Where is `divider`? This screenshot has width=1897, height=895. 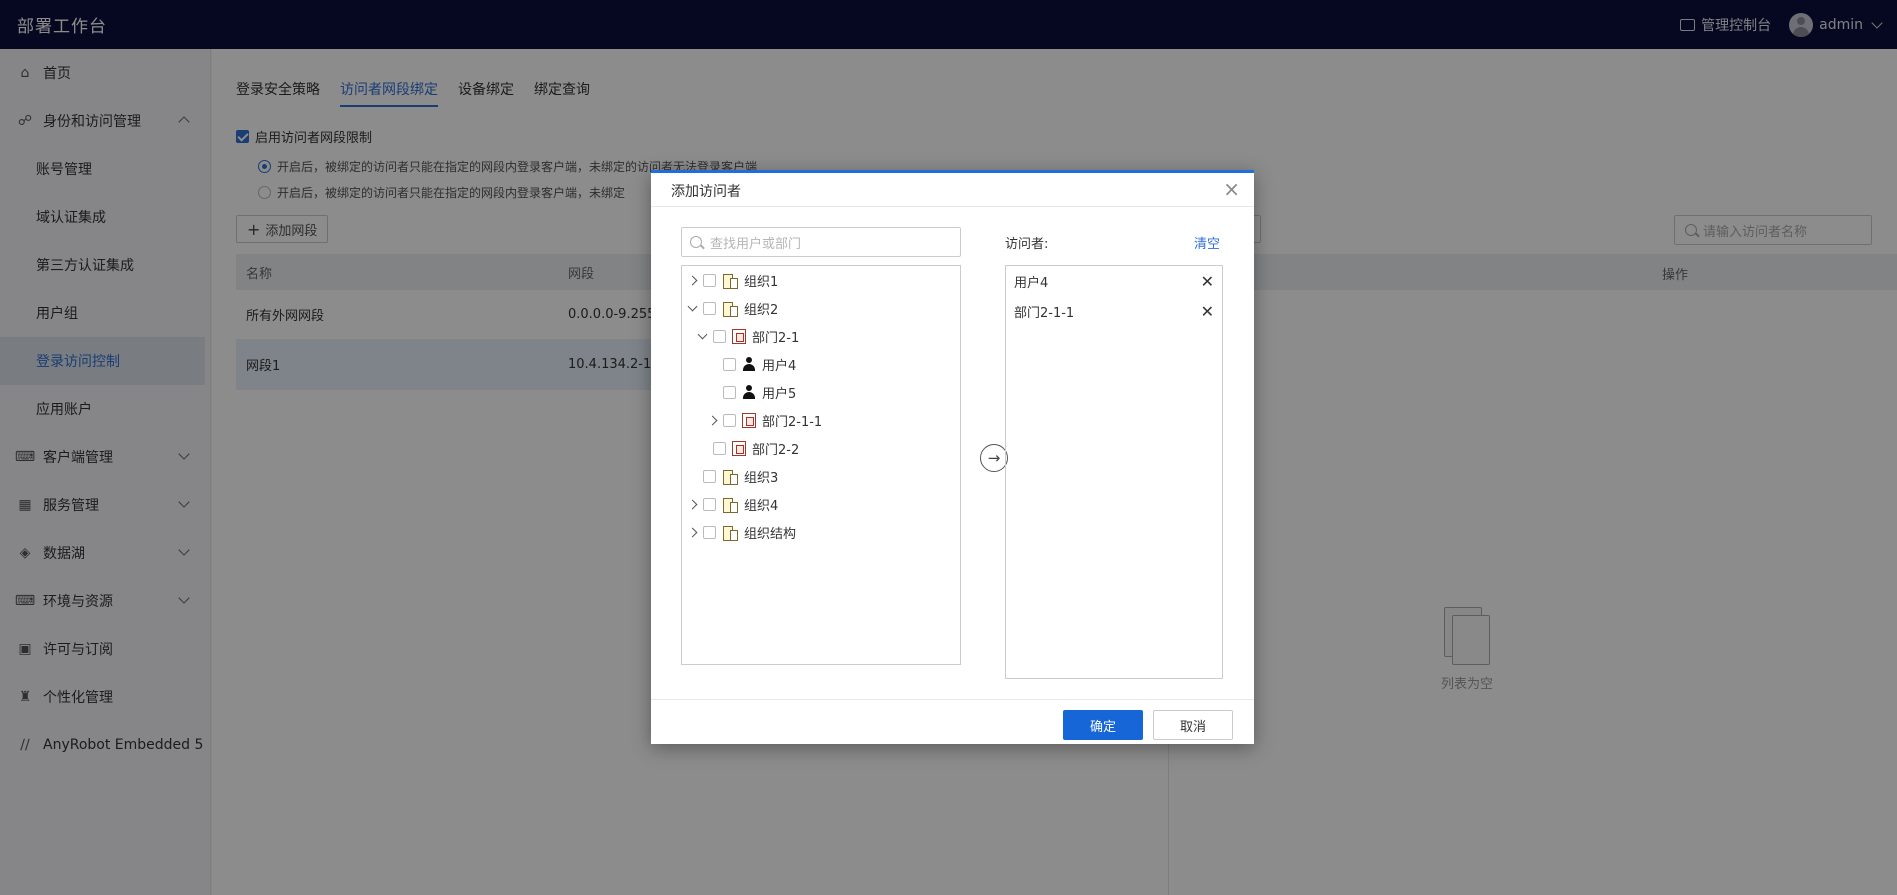
divider is located at coordinates (952, 206).